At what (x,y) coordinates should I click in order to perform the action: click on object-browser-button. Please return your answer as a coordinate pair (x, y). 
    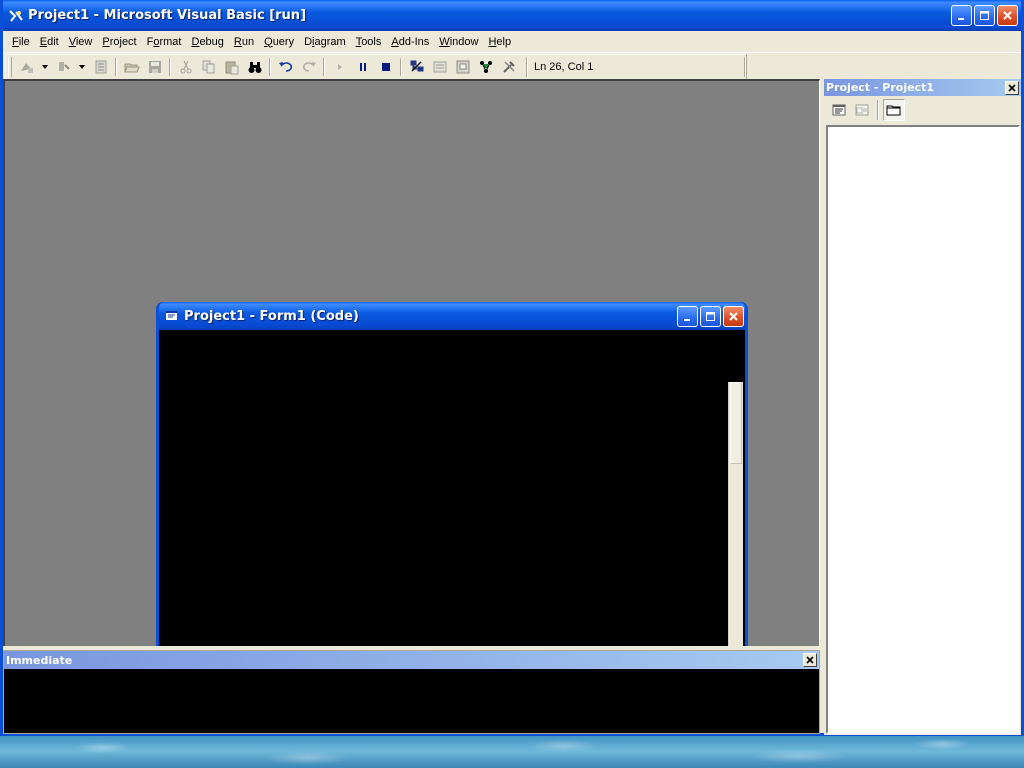
    Looking at the image, I should click on (485, 67).